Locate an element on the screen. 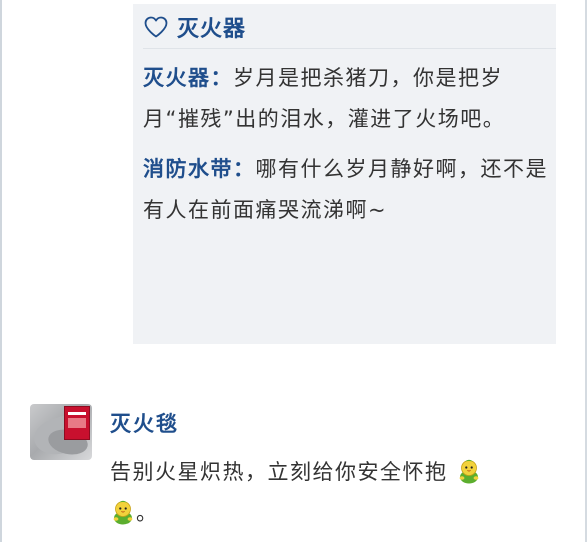  reply-header: 灭火器 is located at coordinates (194, 27).